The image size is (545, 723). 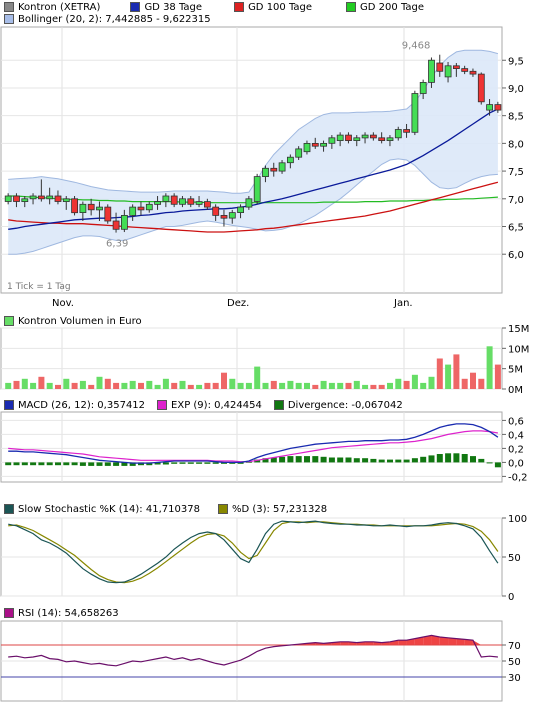 I want to click on stoch-axis-tick-label: 100, so click(x=517, y=519).